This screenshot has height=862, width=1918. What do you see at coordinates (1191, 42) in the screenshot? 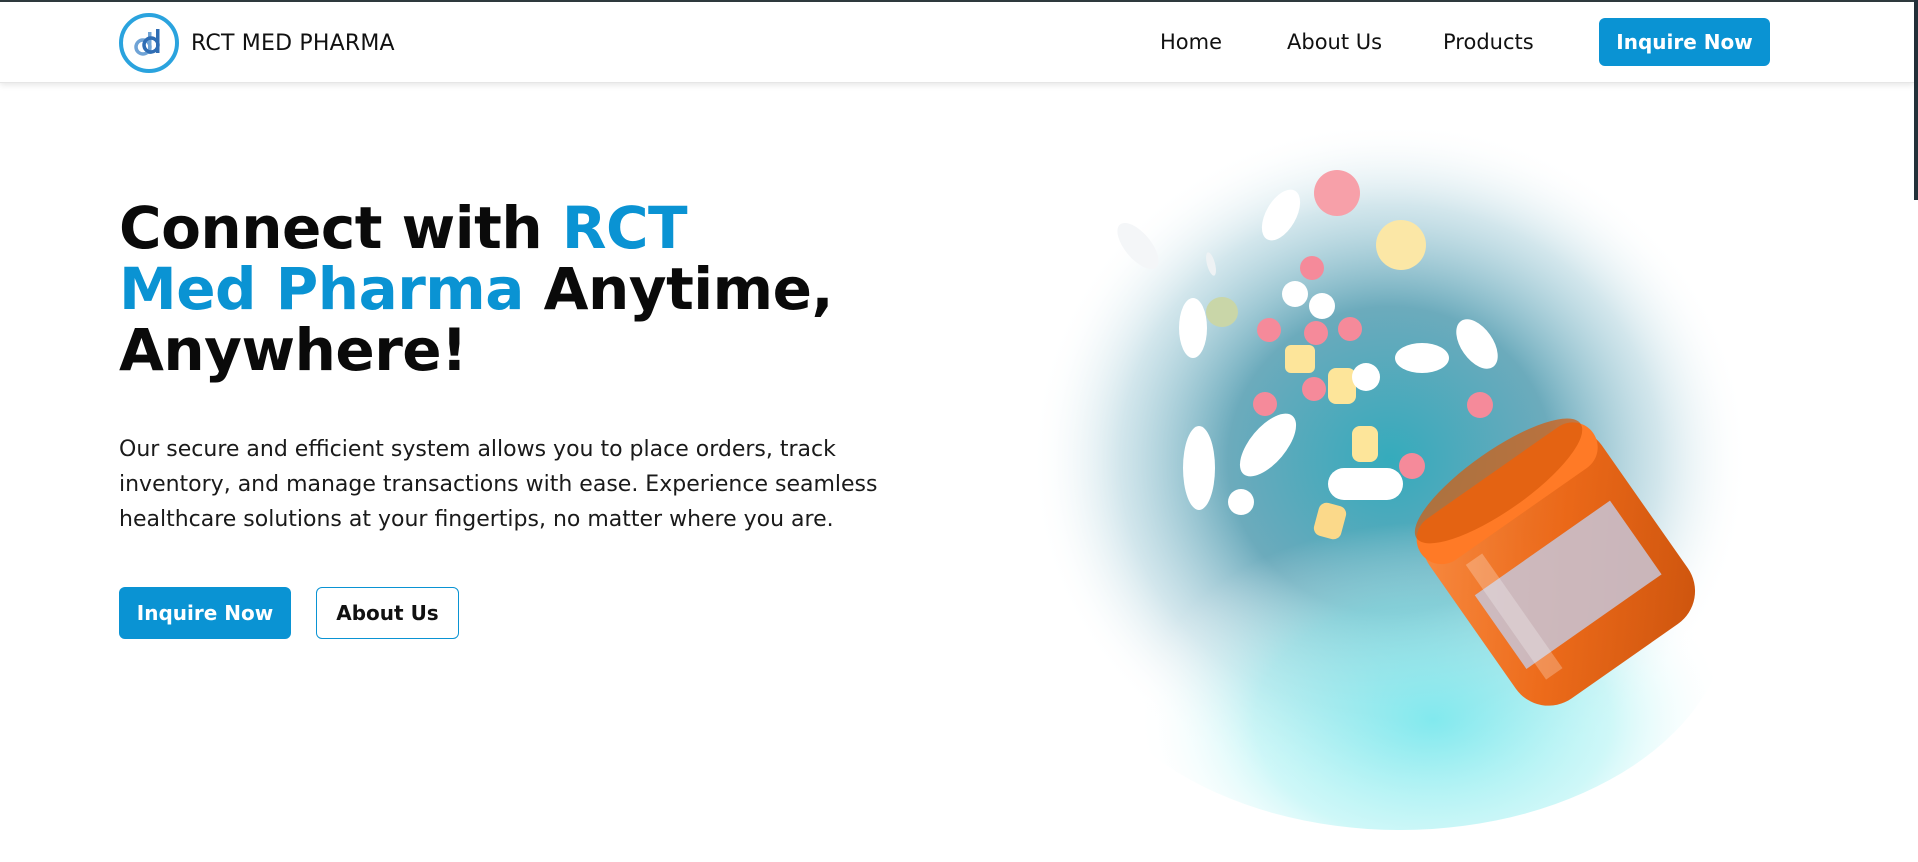
I see `nav-link-home: Home` at bounding box center [1191, 42].